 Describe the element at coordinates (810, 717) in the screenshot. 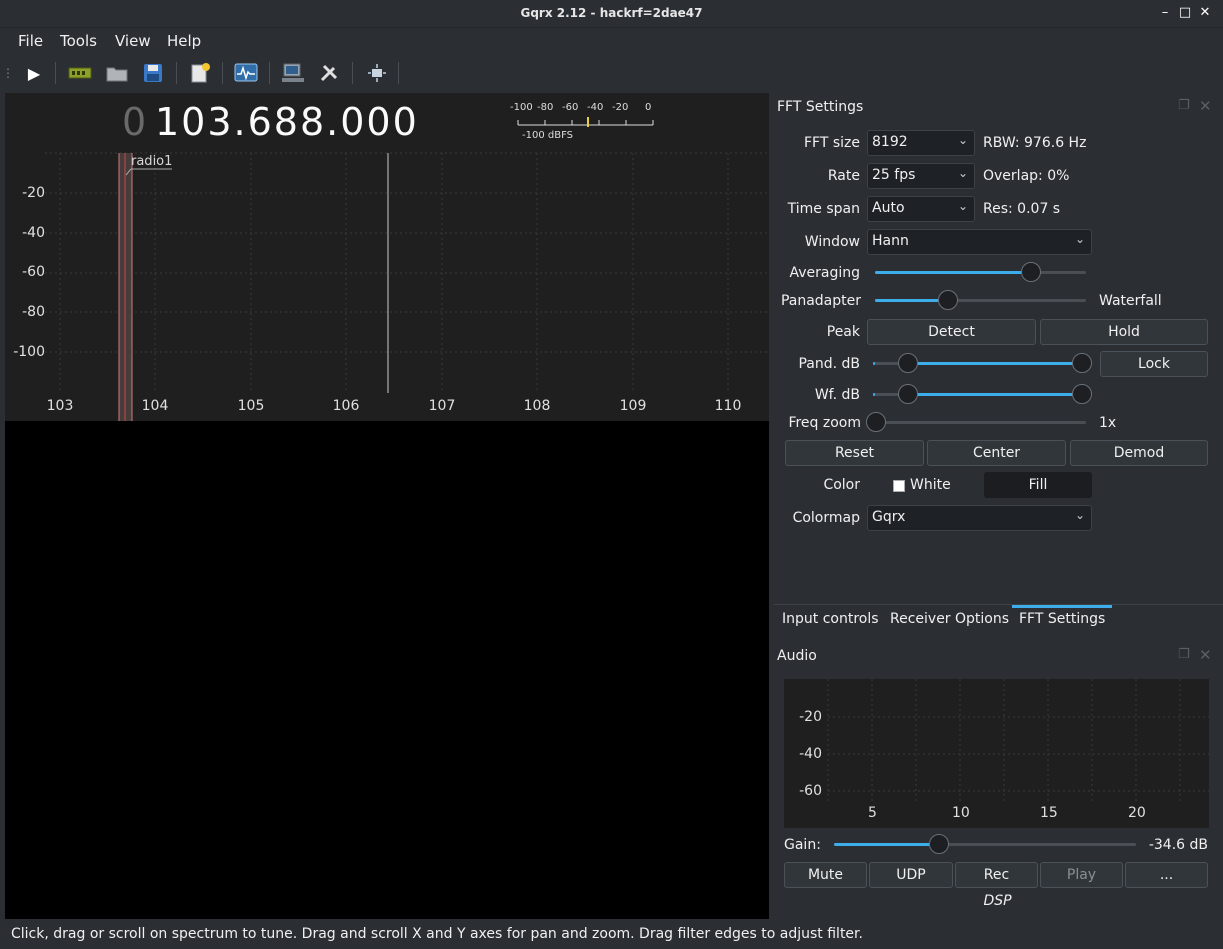

I see `audio-y-label: -20` at that location.